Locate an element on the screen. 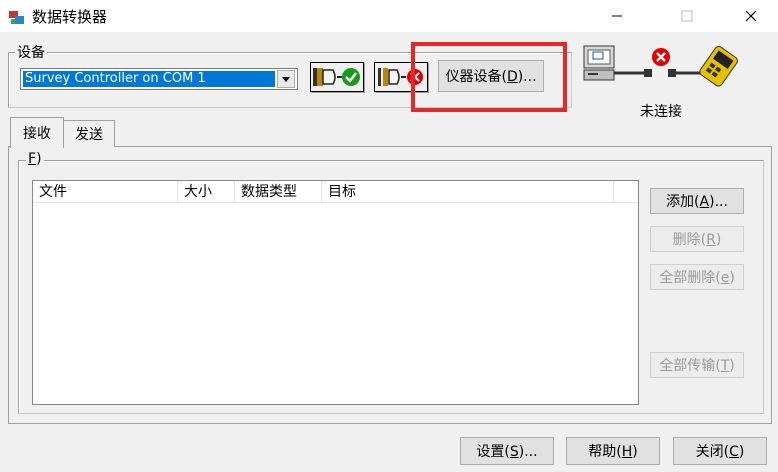  settings-text: 设置( is located at coordinates (493, 452).